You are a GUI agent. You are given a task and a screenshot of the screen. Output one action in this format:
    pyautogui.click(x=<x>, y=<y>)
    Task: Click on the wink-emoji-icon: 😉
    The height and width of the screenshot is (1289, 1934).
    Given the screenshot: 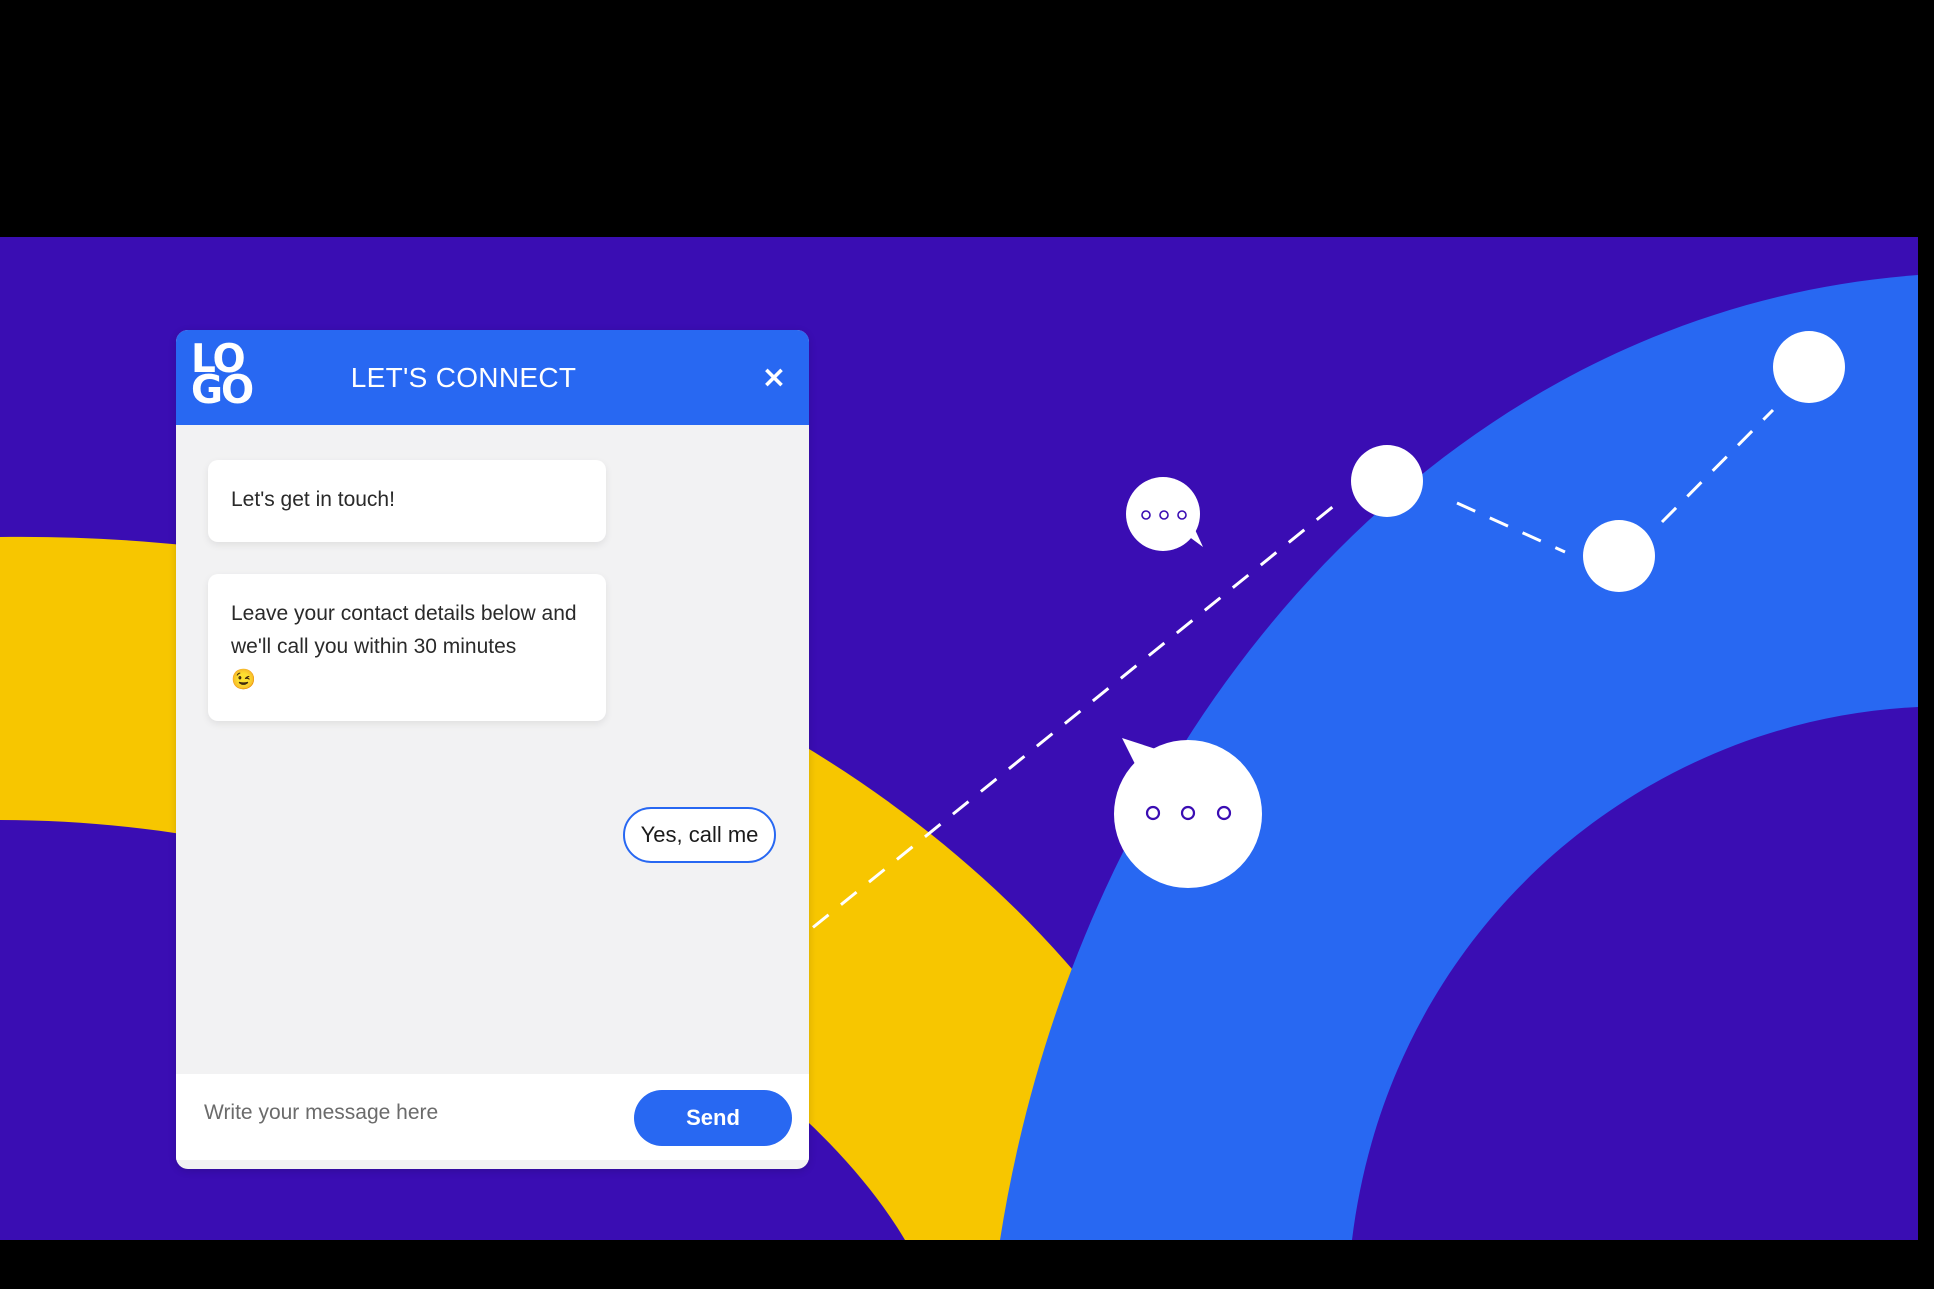 What is the action you would take?
    pyautogui.click(x=243, y=680)
    